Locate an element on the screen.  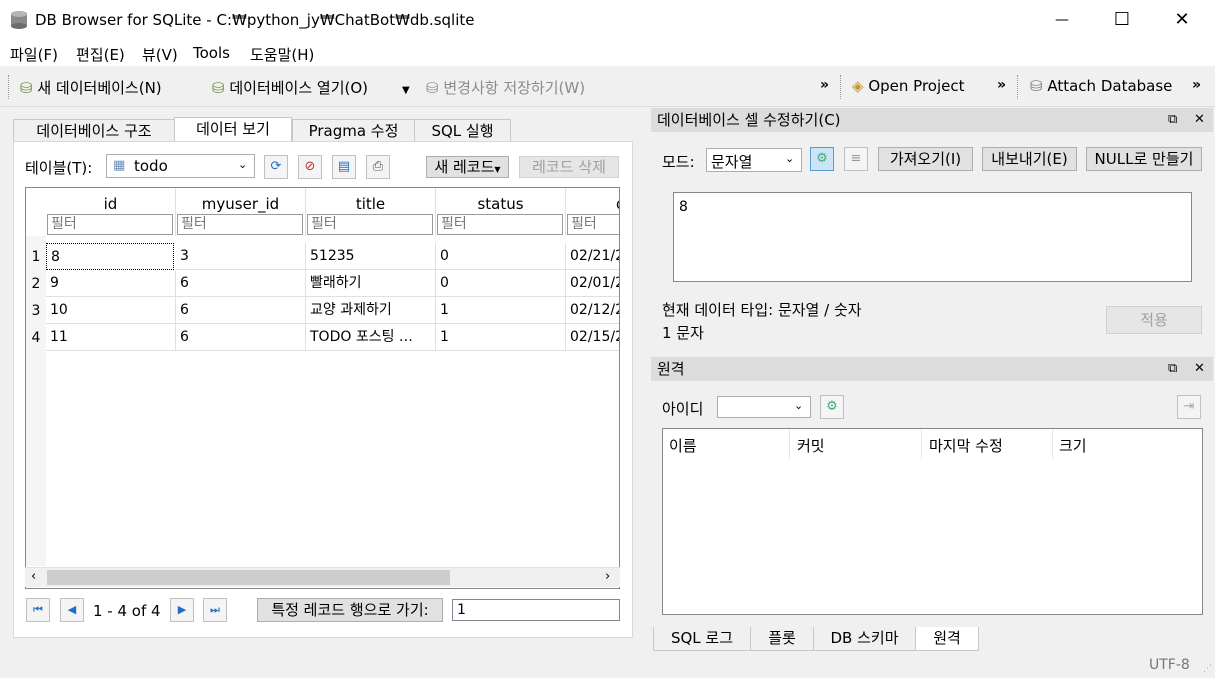
refresh-icon: ⟳ is located at coordinates (276, 167).